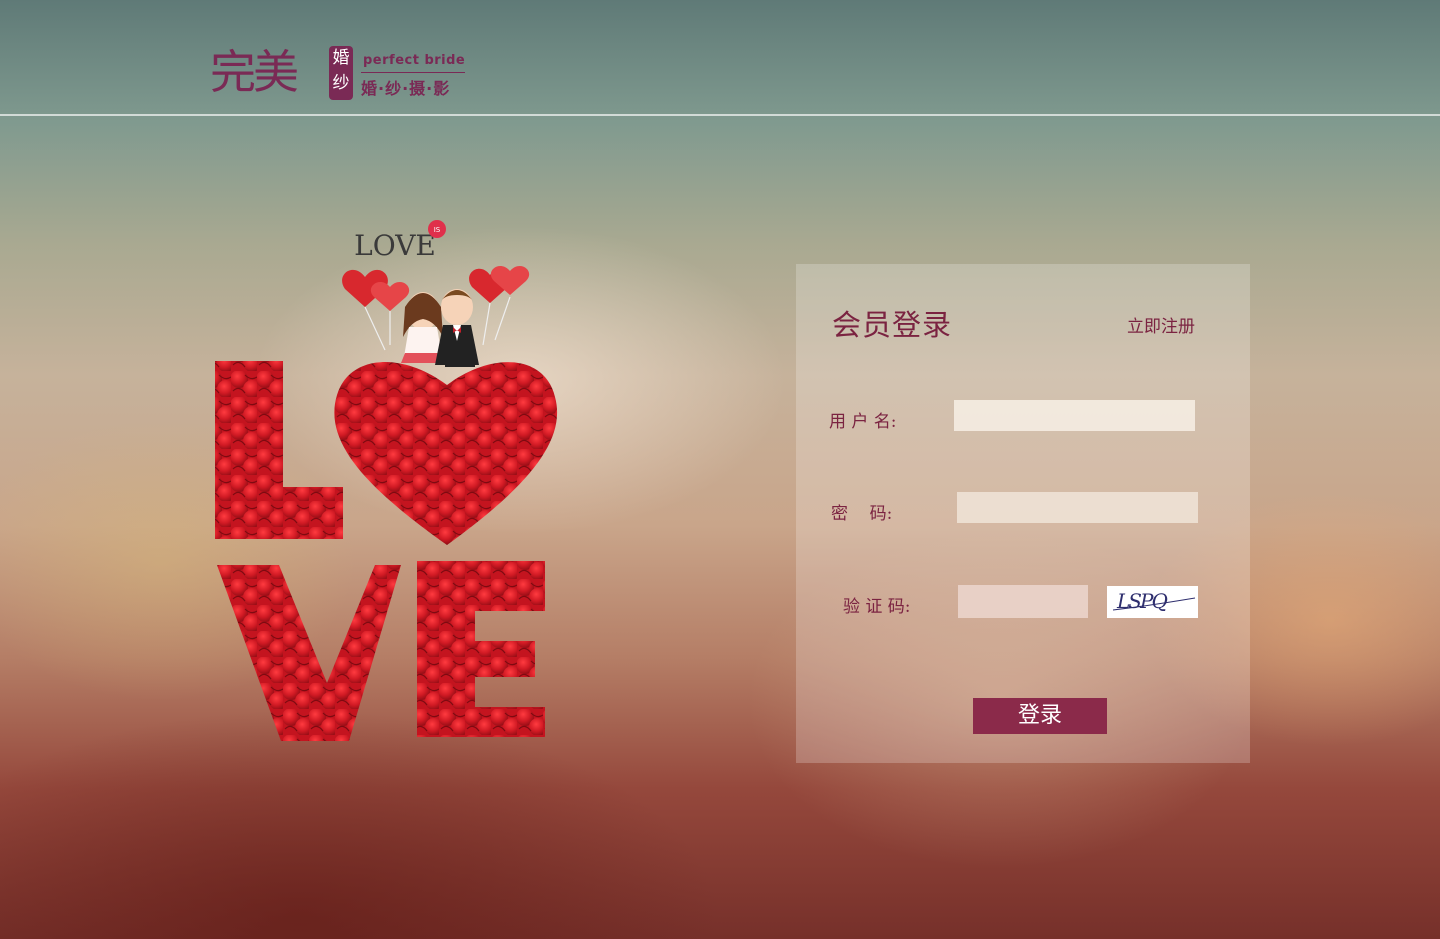 Image resolution: width=1440 pixels, height=939 pixels. What do you see at coordinates (1077, 507) in the screenshot?
I see `password-input` at bounding box center [1077, 507].